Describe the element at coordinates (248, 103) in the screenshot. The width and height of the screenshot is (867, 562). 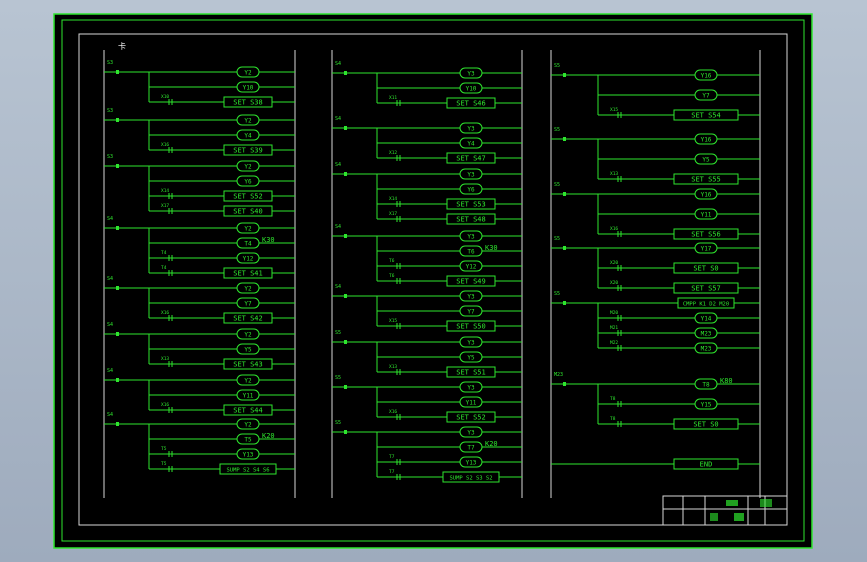
I see `instruction-label: SET S38` at that location.